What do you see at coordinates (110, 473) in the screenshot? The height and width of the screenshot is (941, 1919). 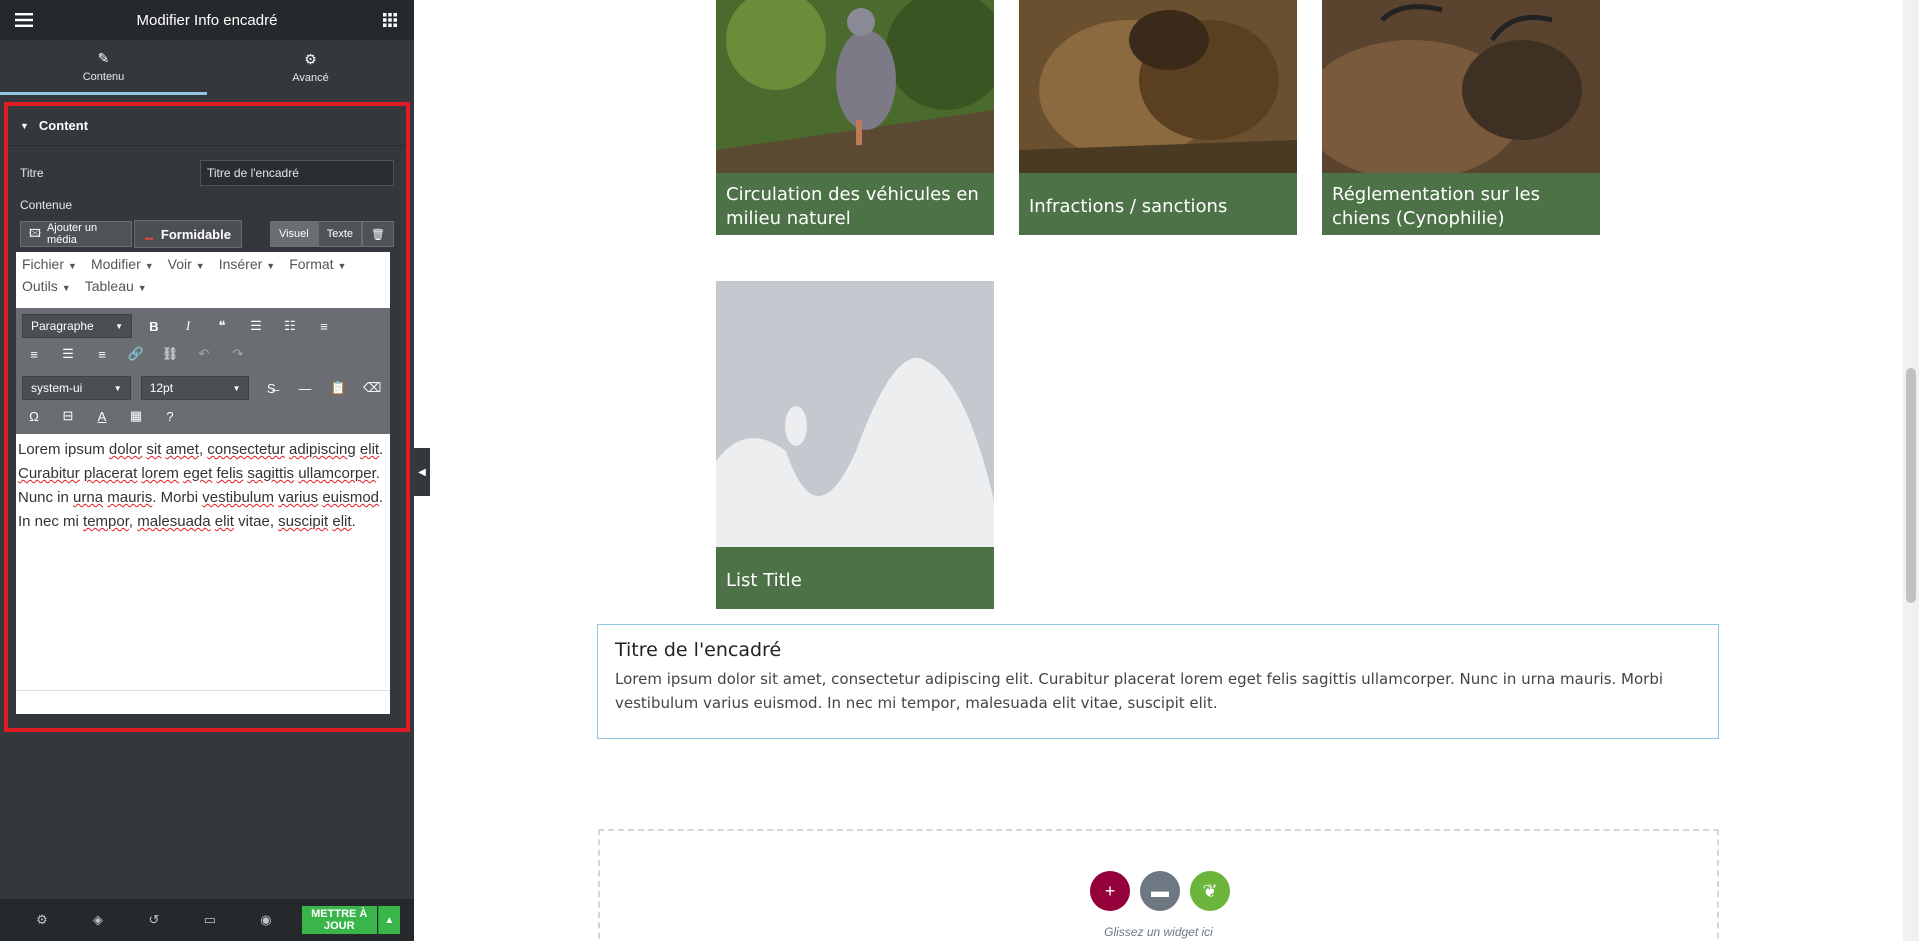 I see `misspelled-word: placerat` at bounding box center [110, 473].